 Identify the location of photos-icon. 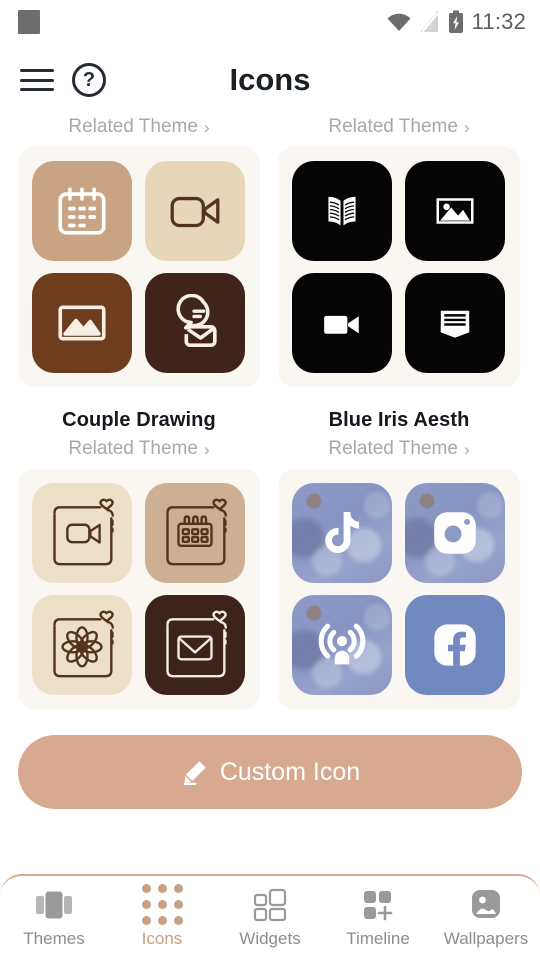
(455, 211).